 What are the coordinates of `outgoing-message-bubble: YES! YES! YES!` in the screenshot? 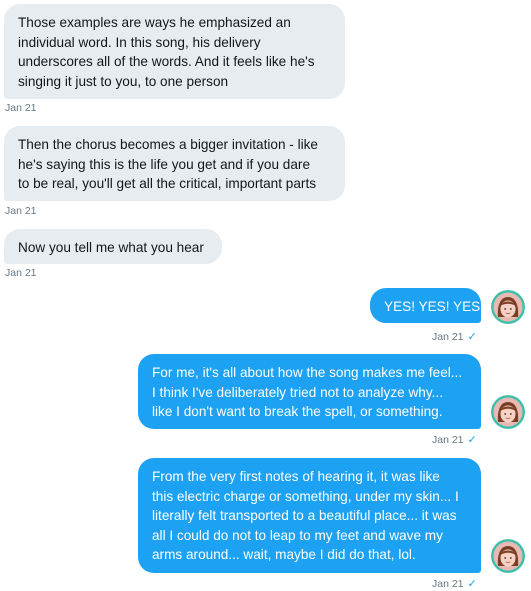 It's located at (427, 305).